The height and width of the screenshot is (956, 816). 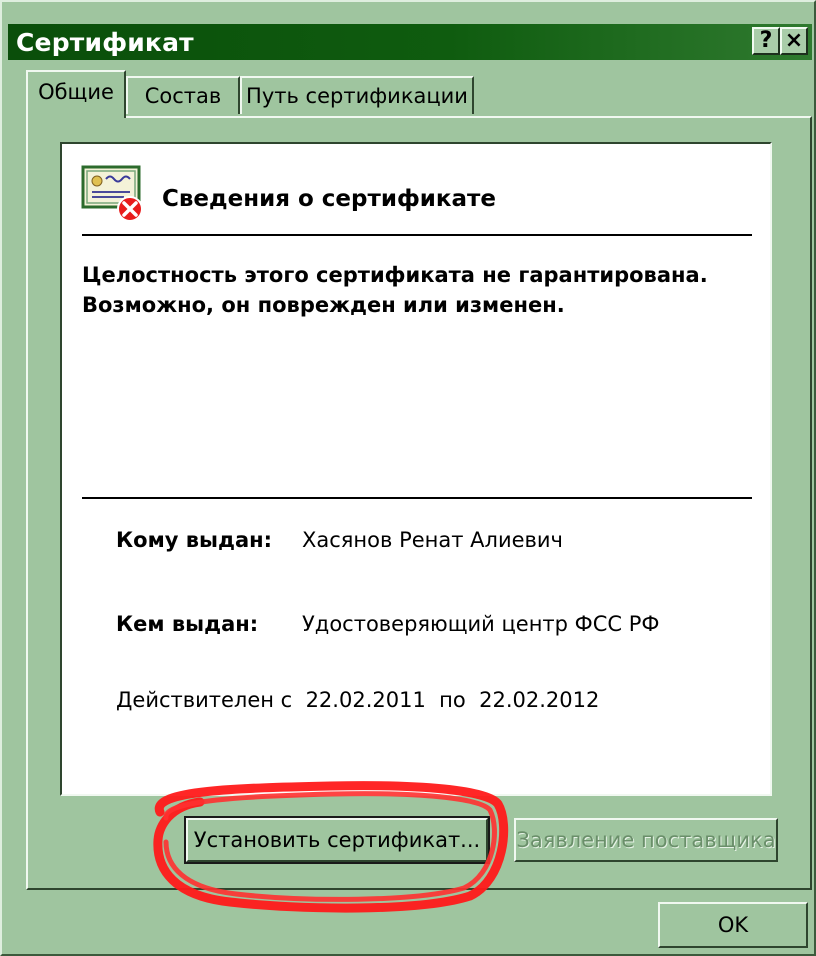 I want to click on tab-certification-path-label: Путь сертификации, so click(x=357, y=96).